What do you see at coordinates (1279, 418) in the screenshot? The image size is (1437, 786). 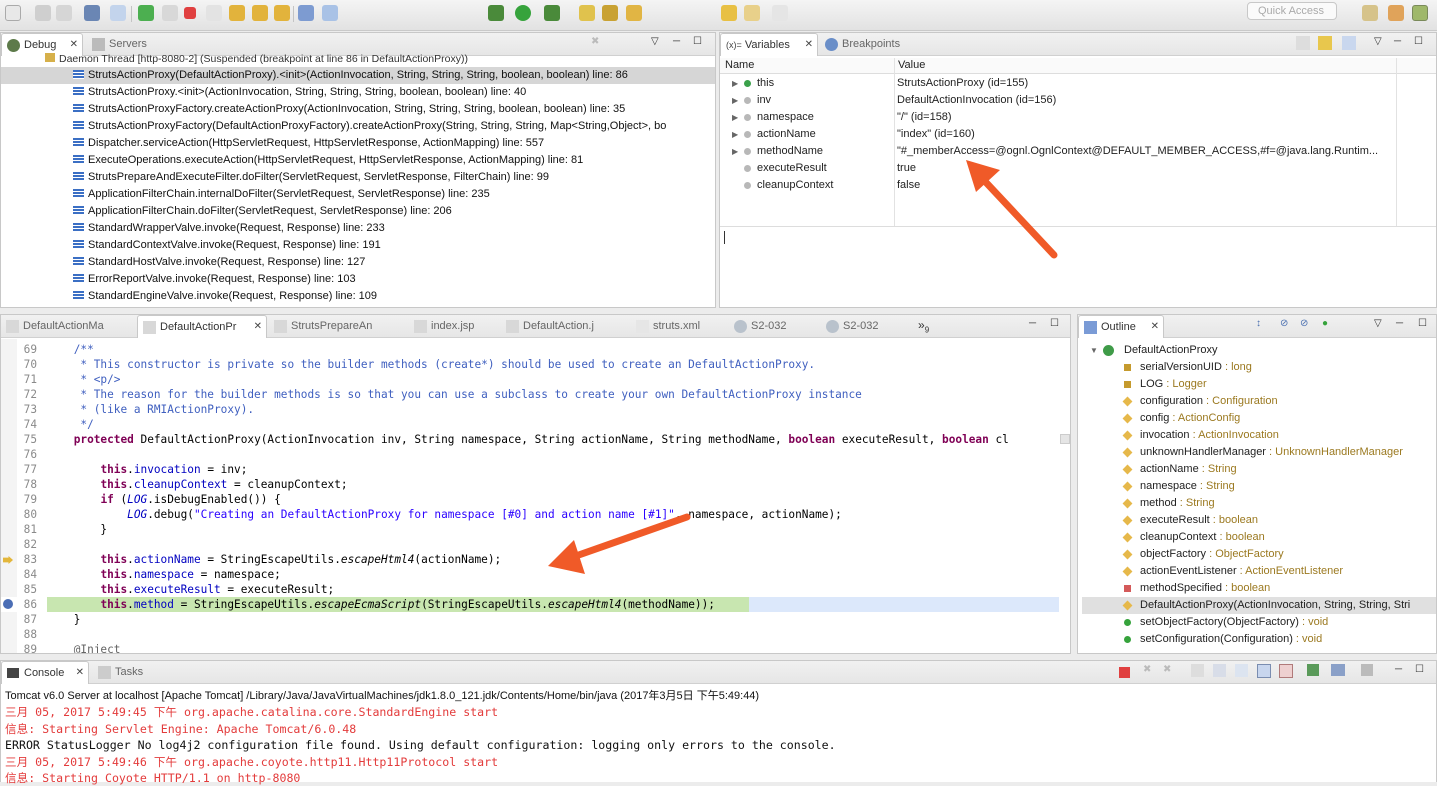 I see `outline-item: config : ActionConfig` at bounding box center [1279, 418].